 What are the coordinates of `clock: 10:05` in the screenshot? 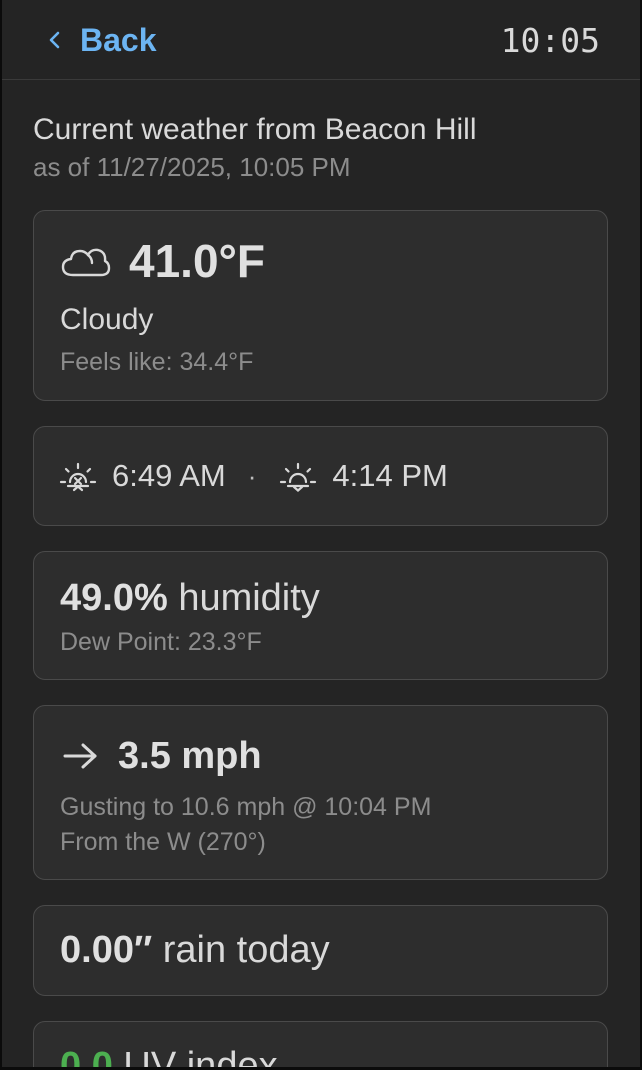 It's located at (550, 40).